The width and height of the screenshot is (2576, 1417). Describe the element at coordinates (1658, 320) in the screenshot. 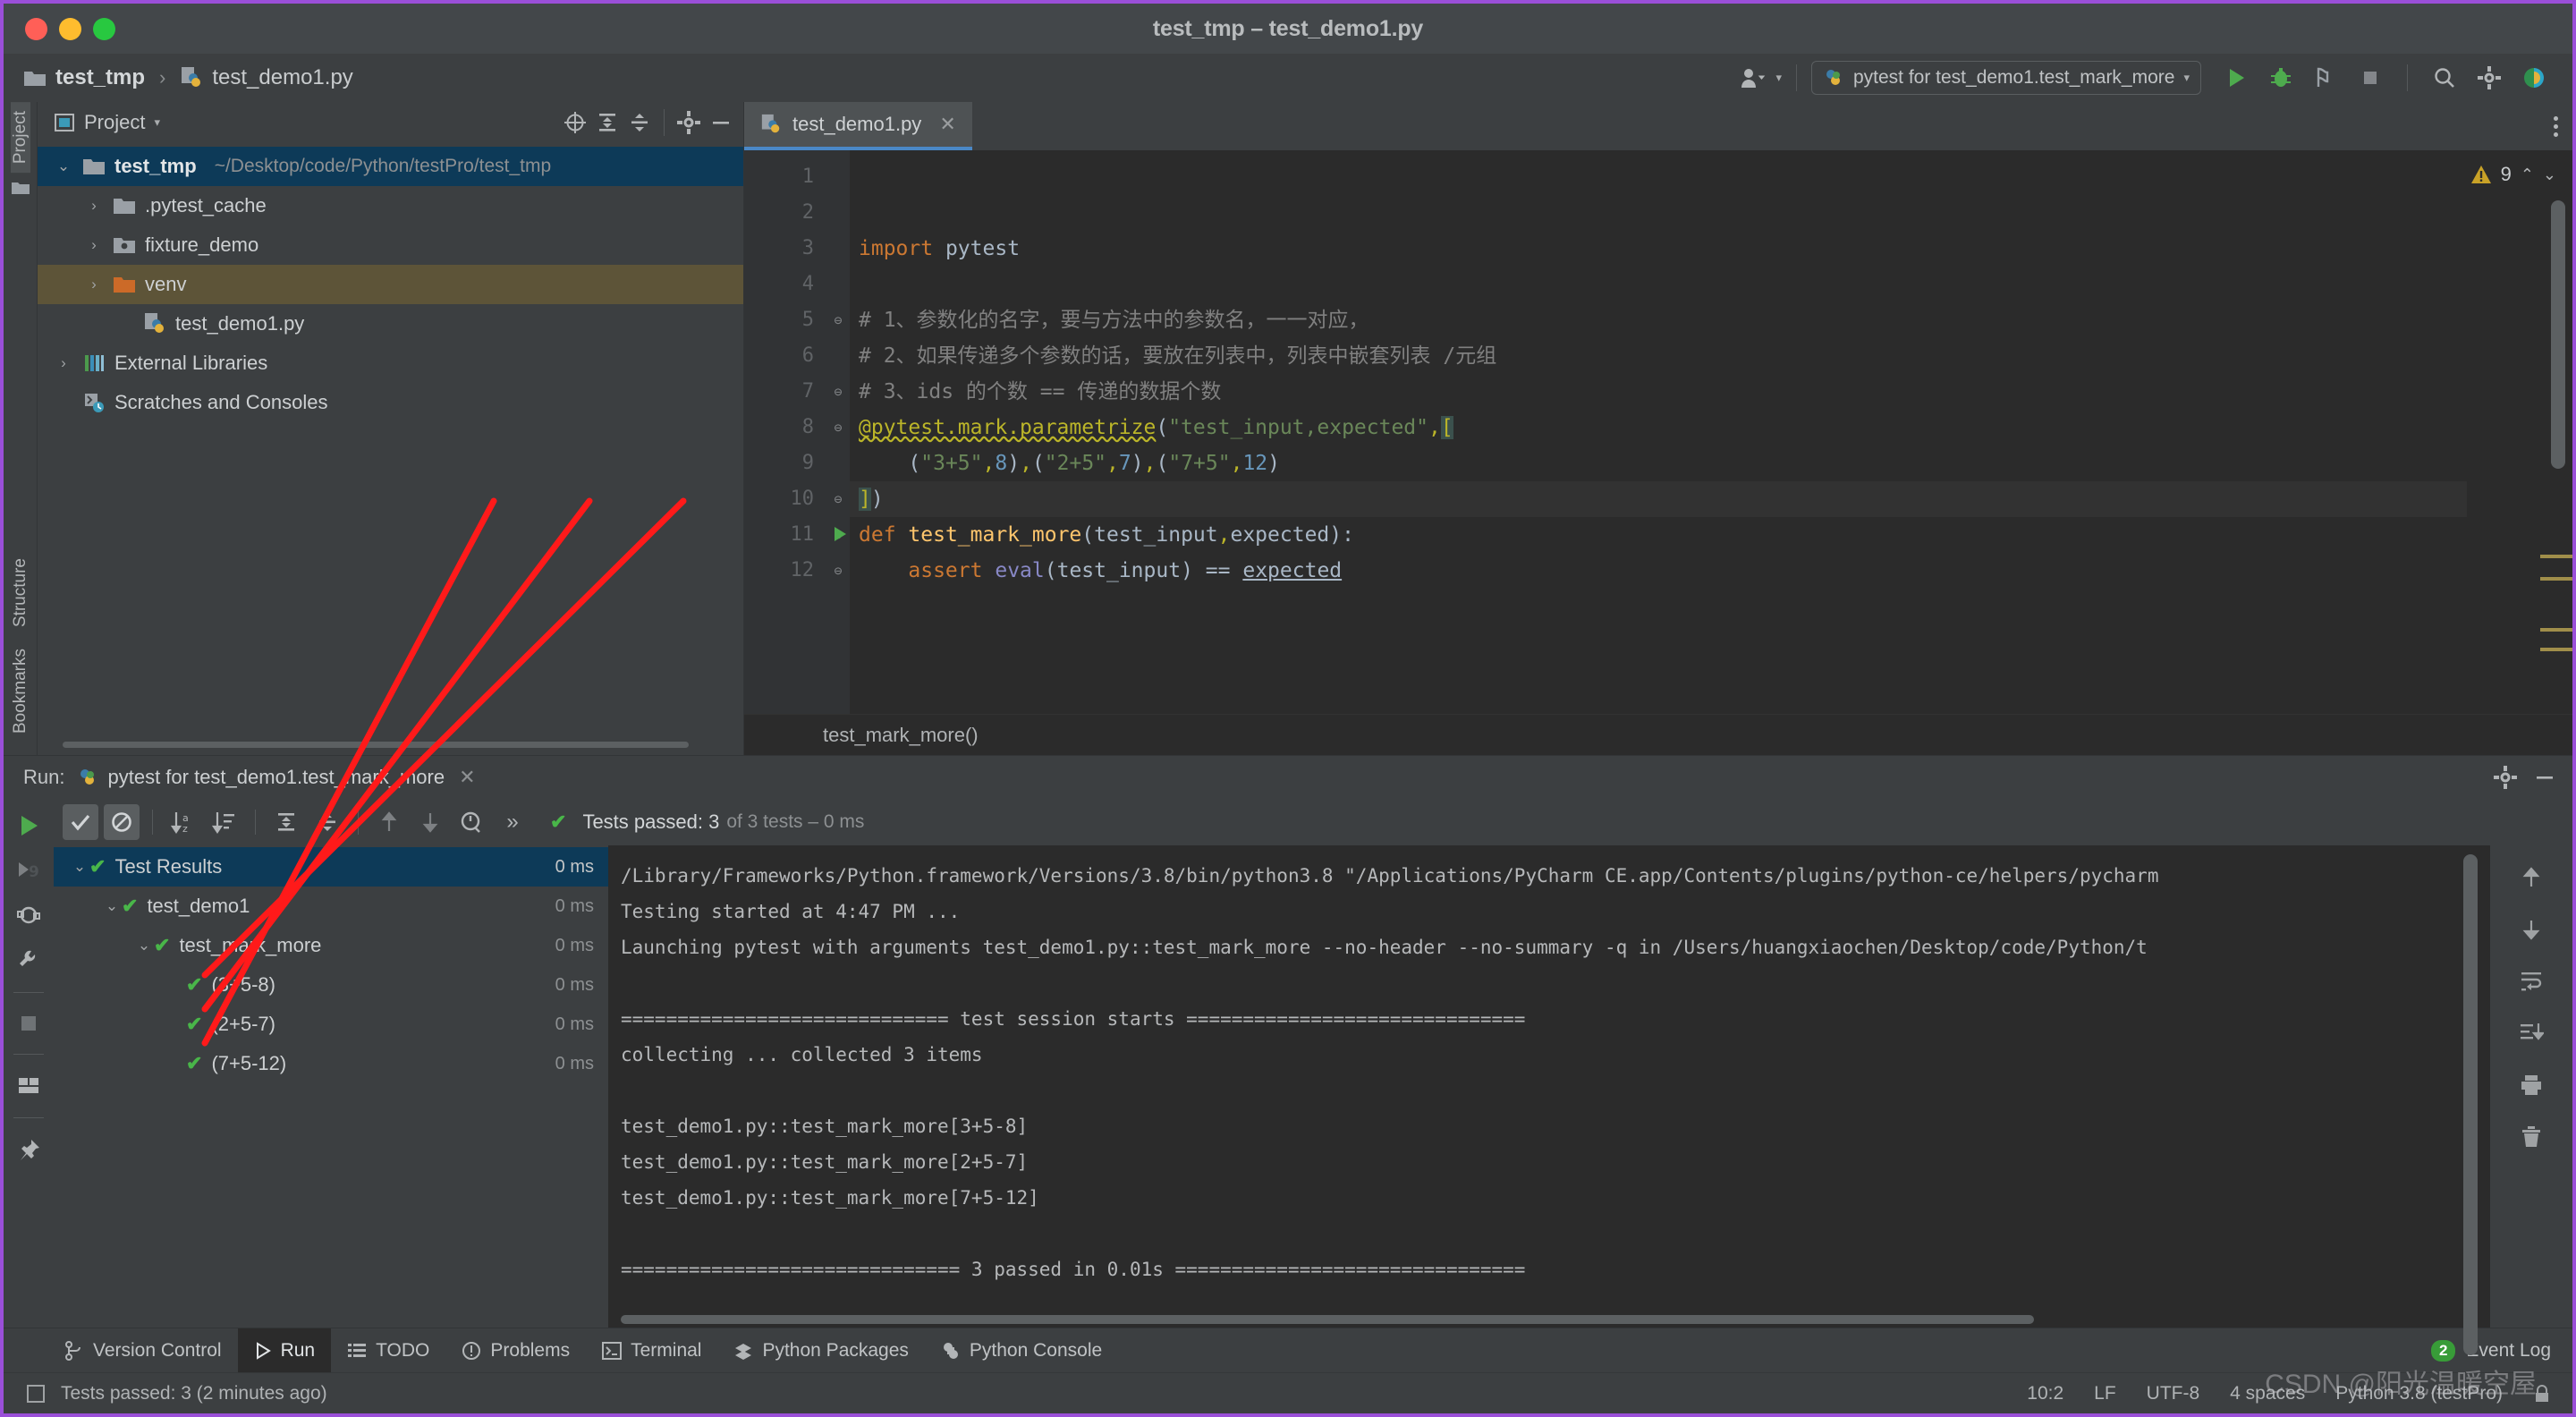

I see `code-line: # 1、参数化的名字，要与方法中的参数名，一一对应，` at that location.